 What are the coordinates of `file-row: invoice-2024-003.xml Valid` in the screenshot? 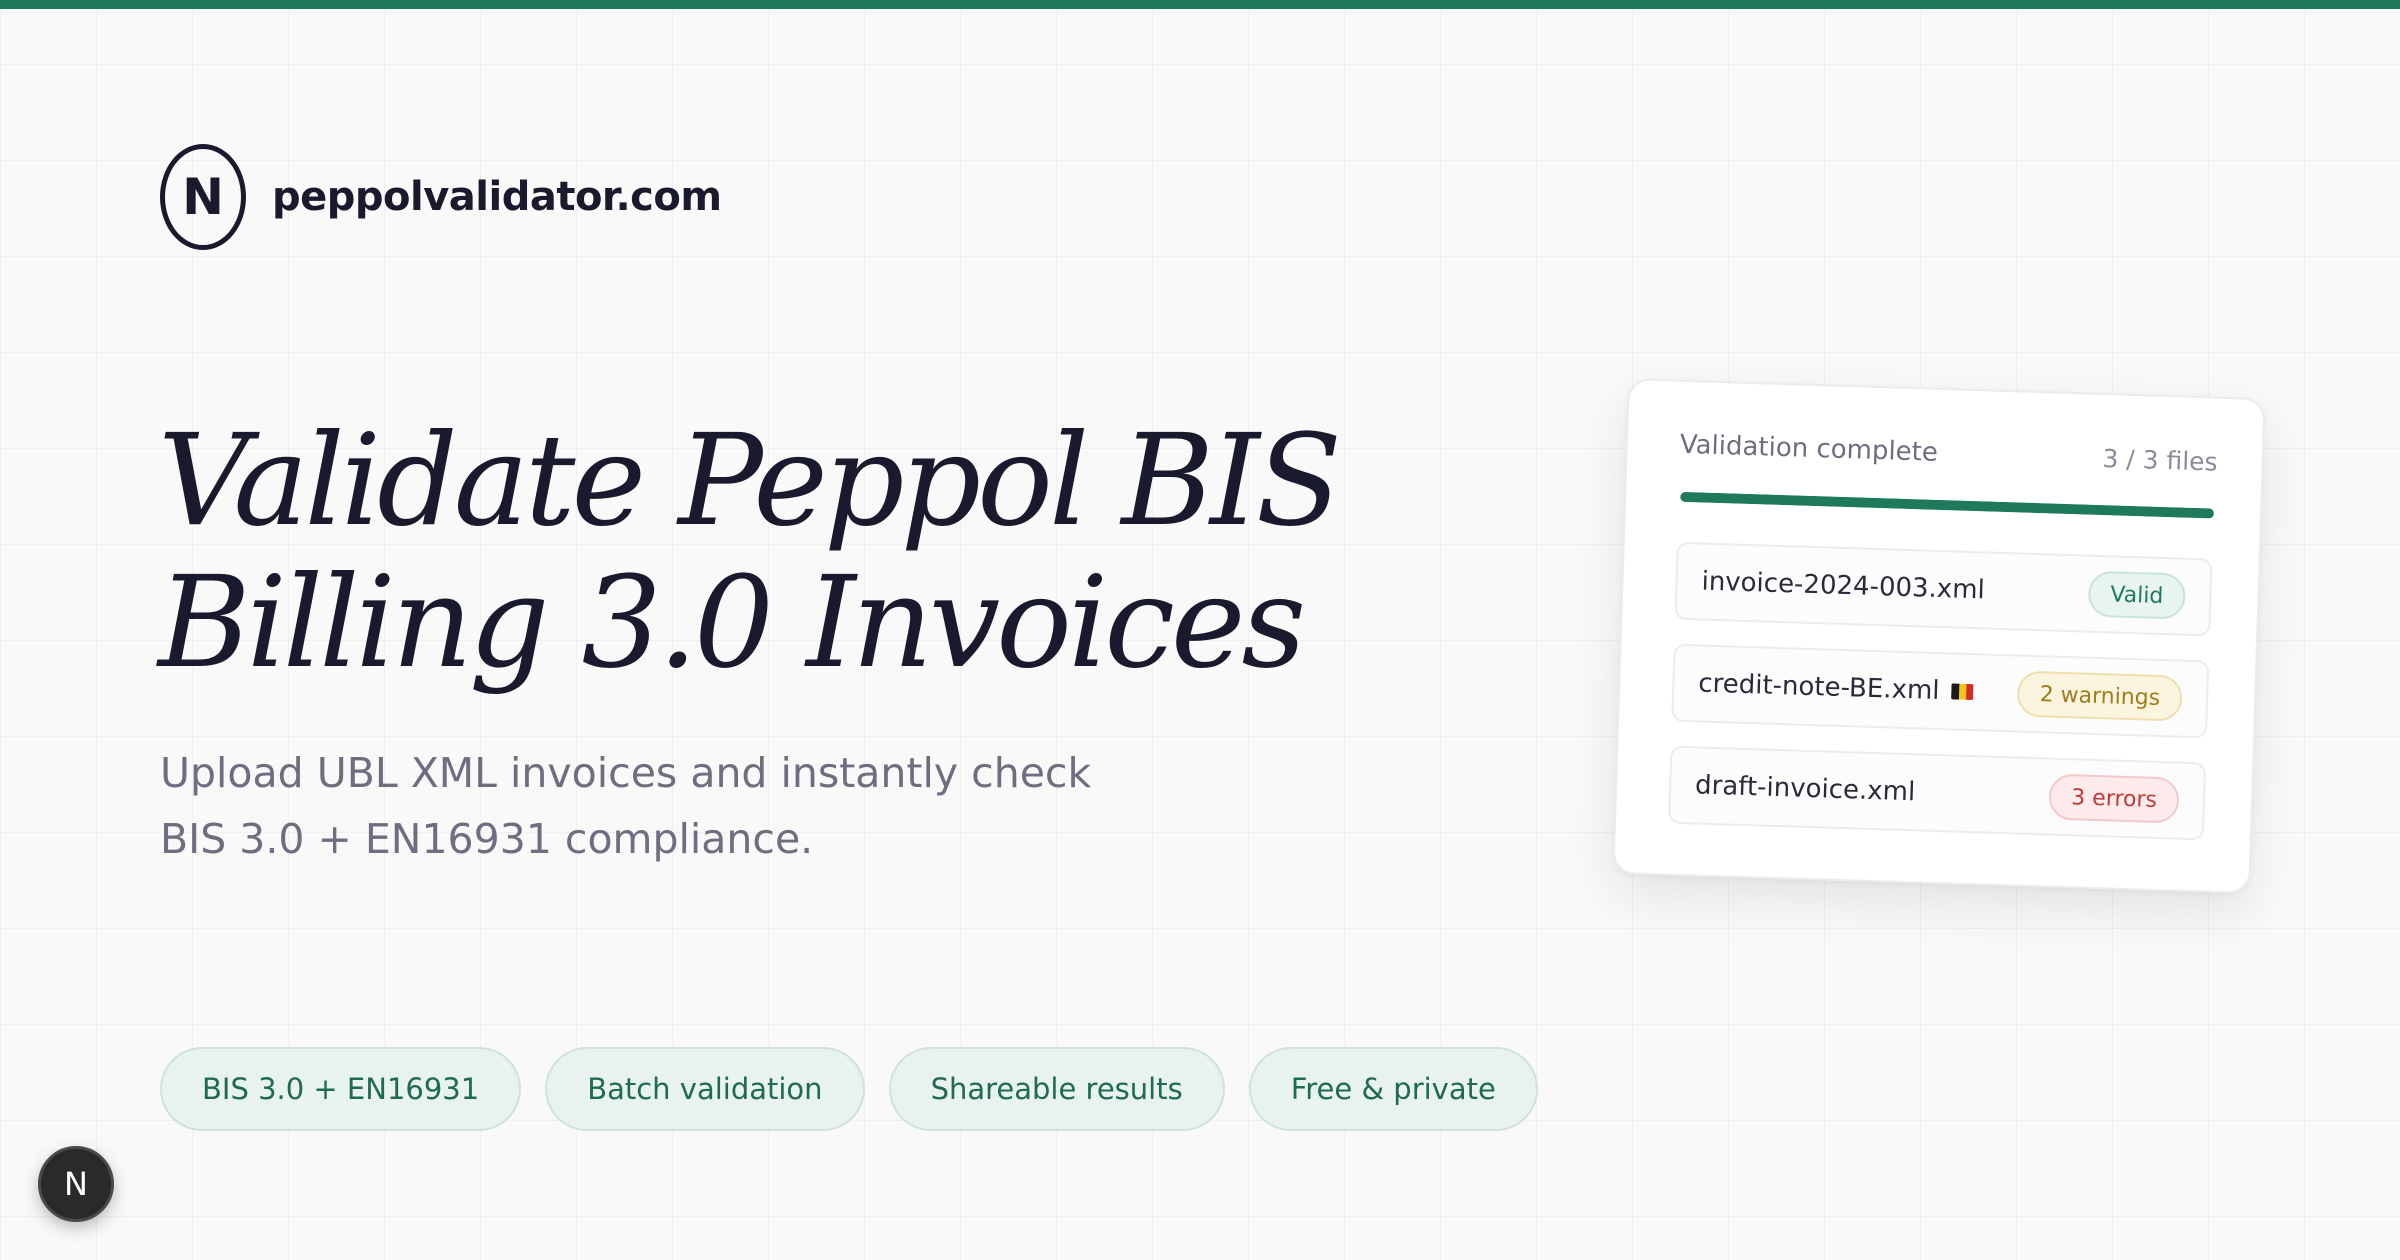 It's located at (1943, 589).